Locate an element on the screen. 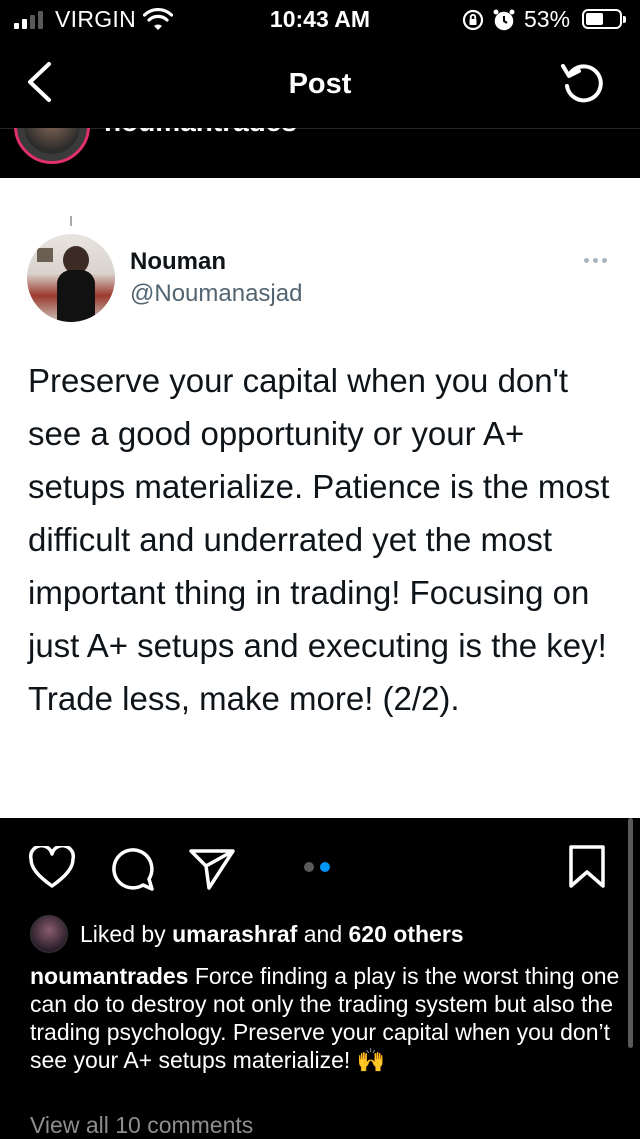 Image resolution: width=640 pixels, height=1139 pixels. alarm-icon is located at coordinates (504, 20).